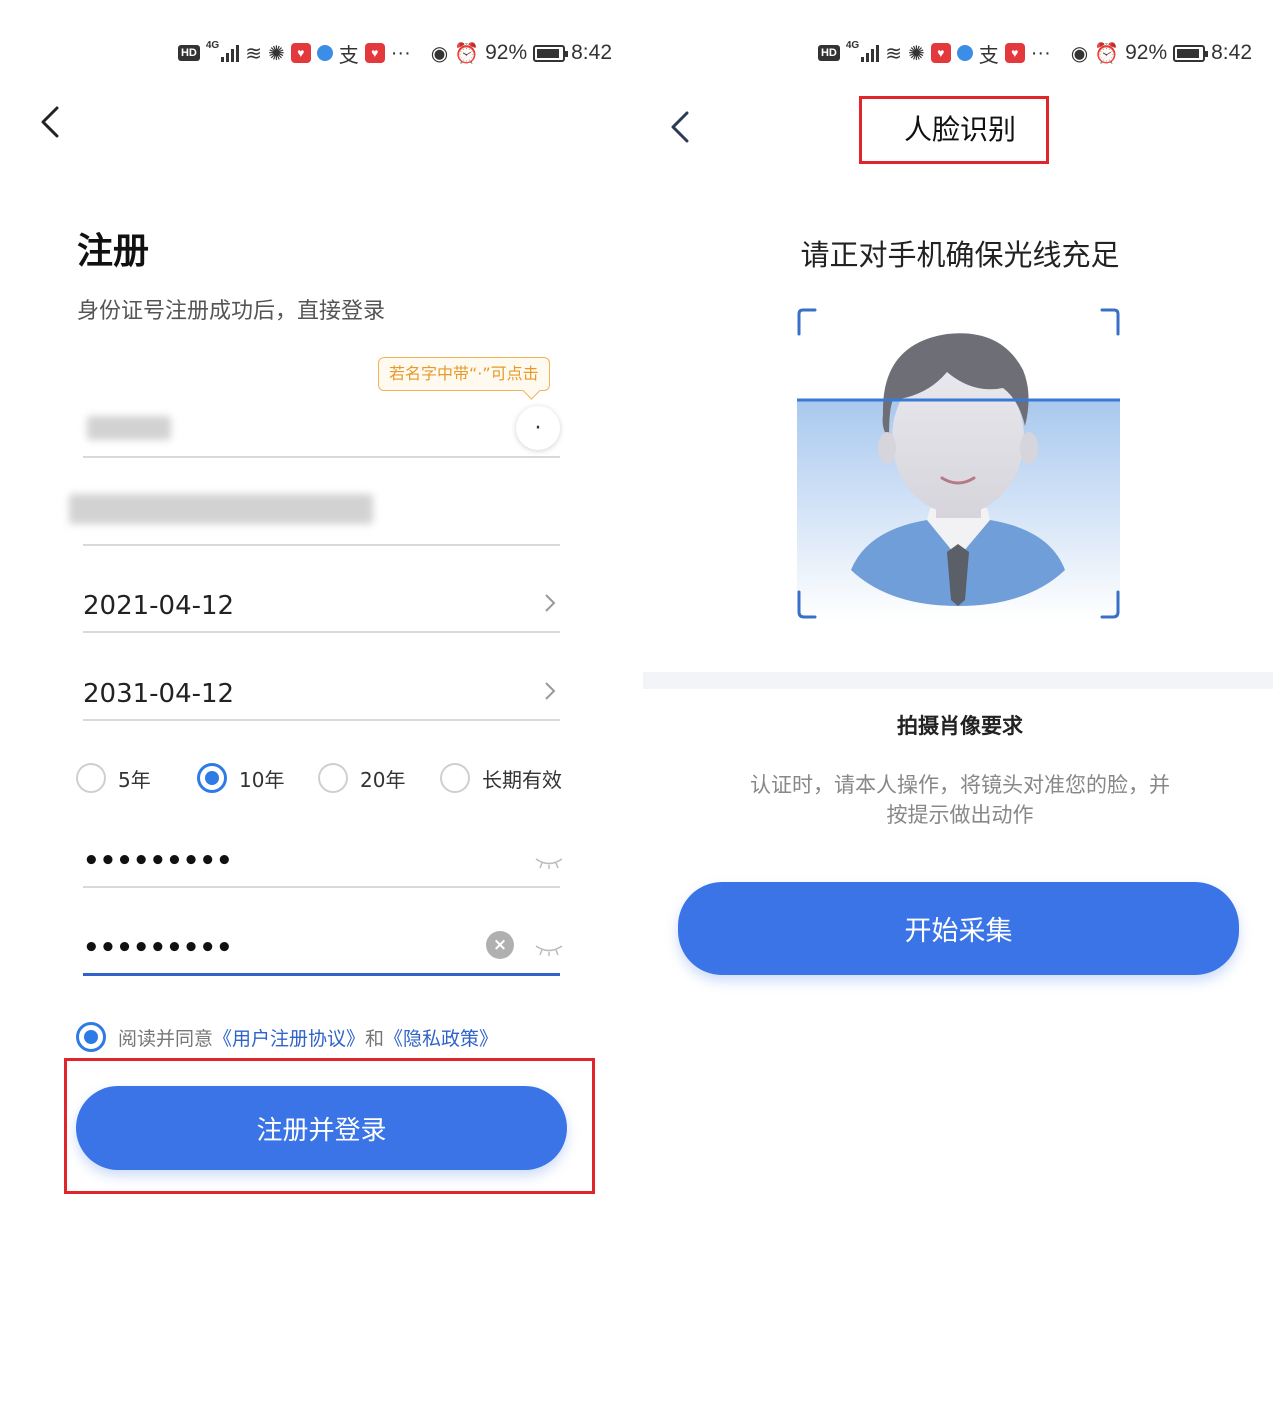  Describe the element at coordinates (375, 1038) in the screenshot. I see `agree-mid: 和` at that location.